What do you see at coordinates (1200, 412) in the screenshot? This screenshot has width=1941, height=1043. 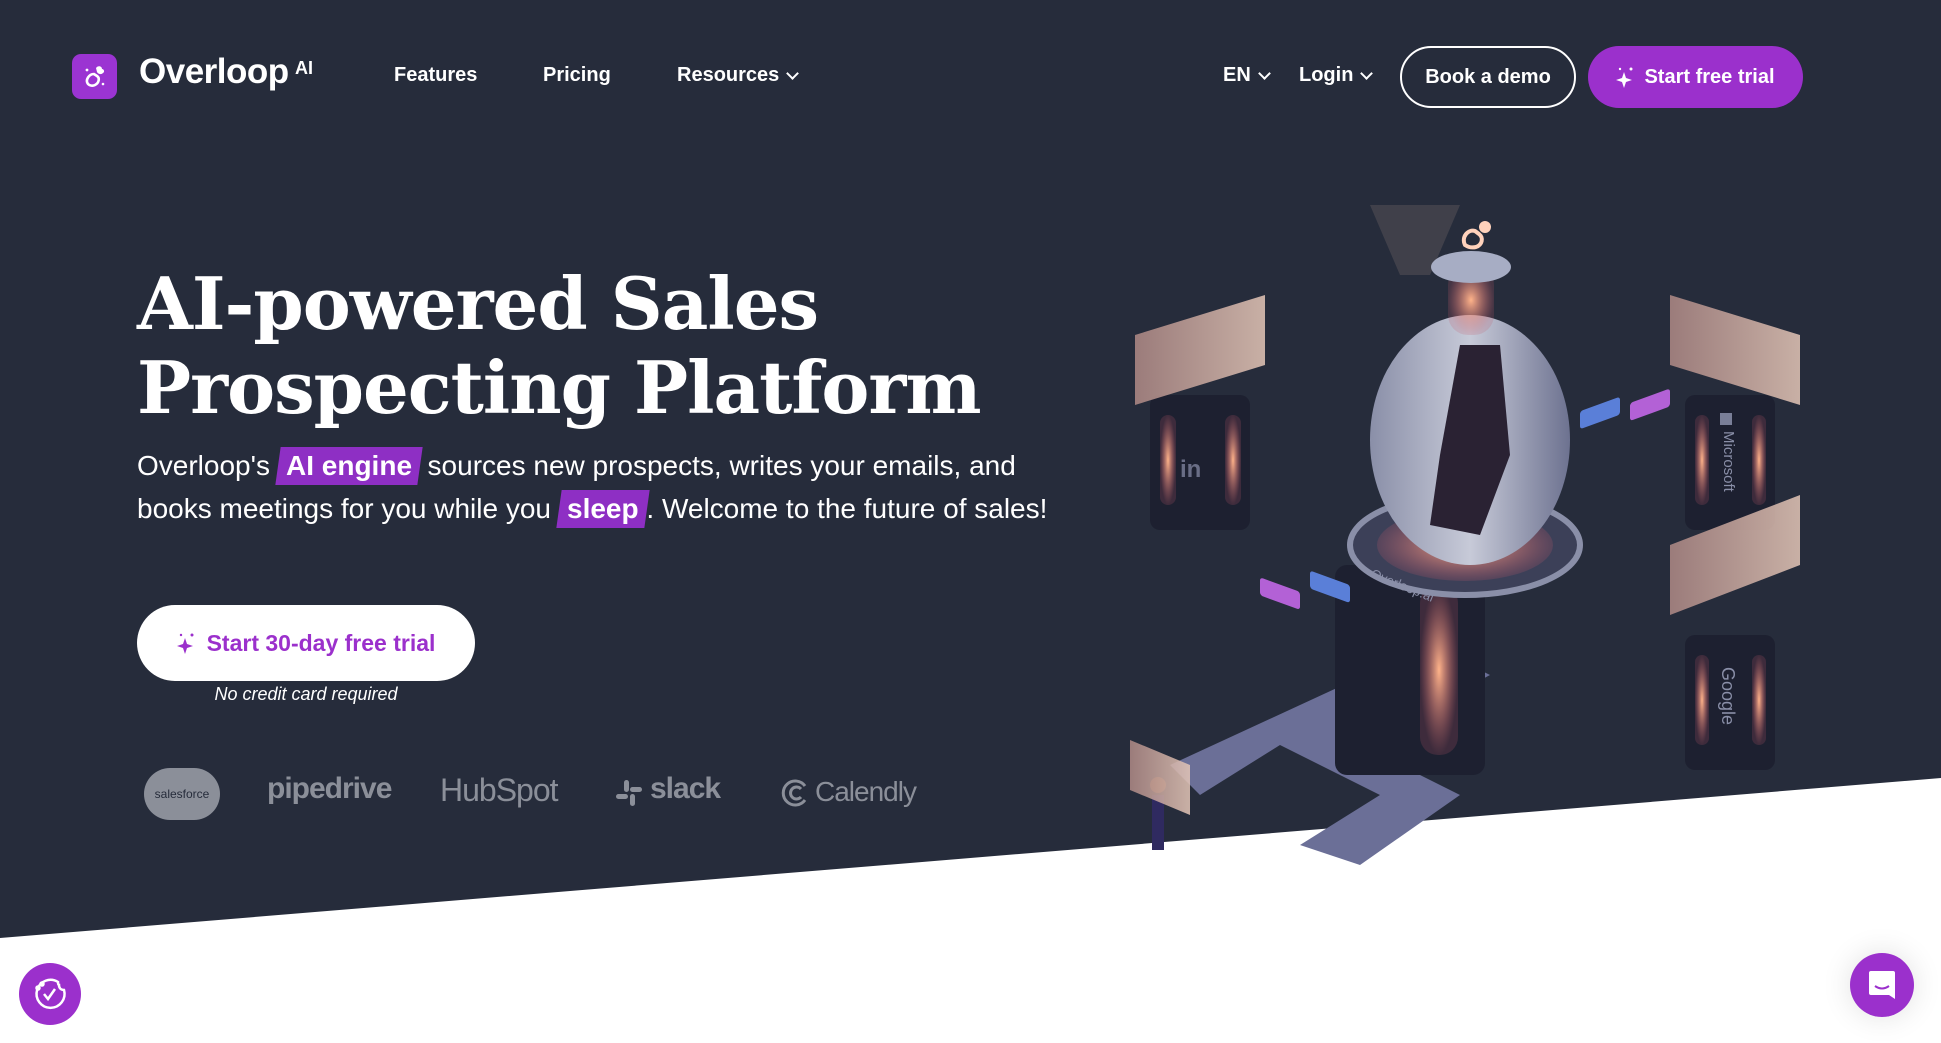 I see `linkedin-pillar: in` at bounding box center [1200, 412].